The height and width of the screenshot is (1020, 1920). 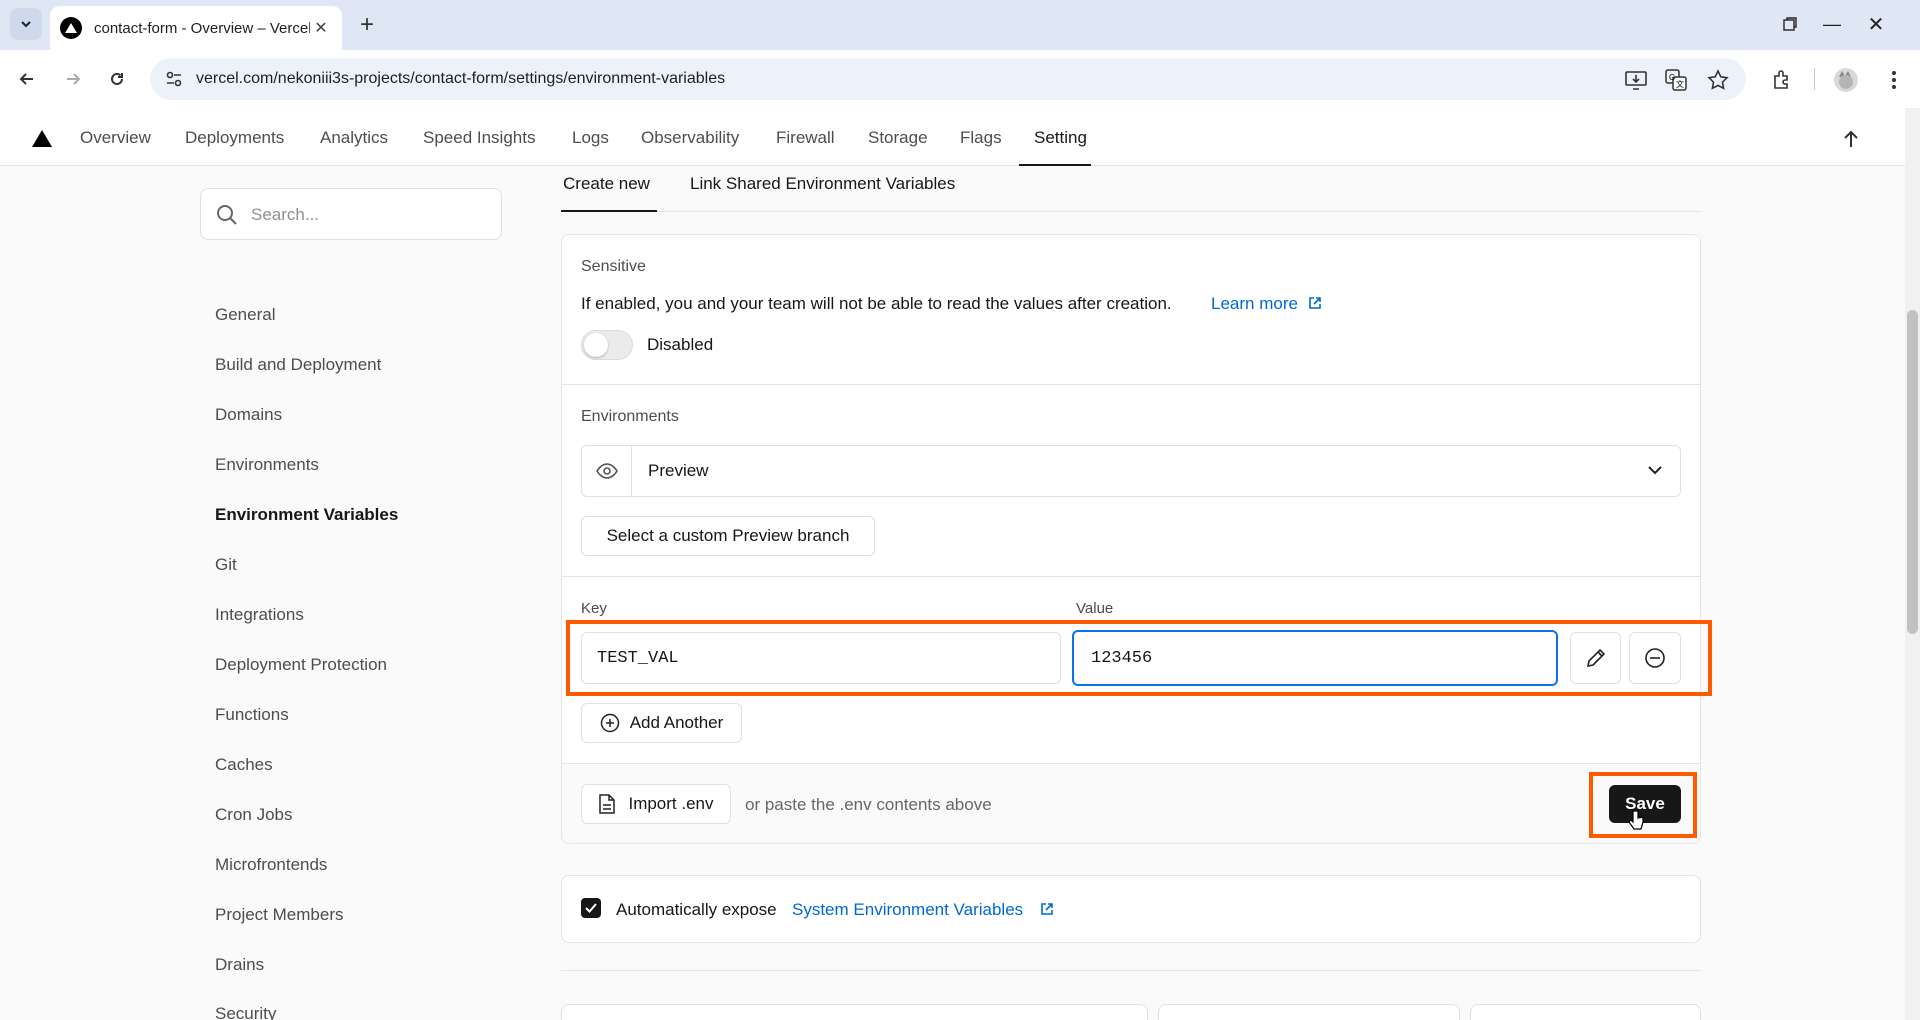 What do you see at coordinates (42, 138) in the screenshot?
I see `vercel-logo-icon` at bounding box center [42, 138].